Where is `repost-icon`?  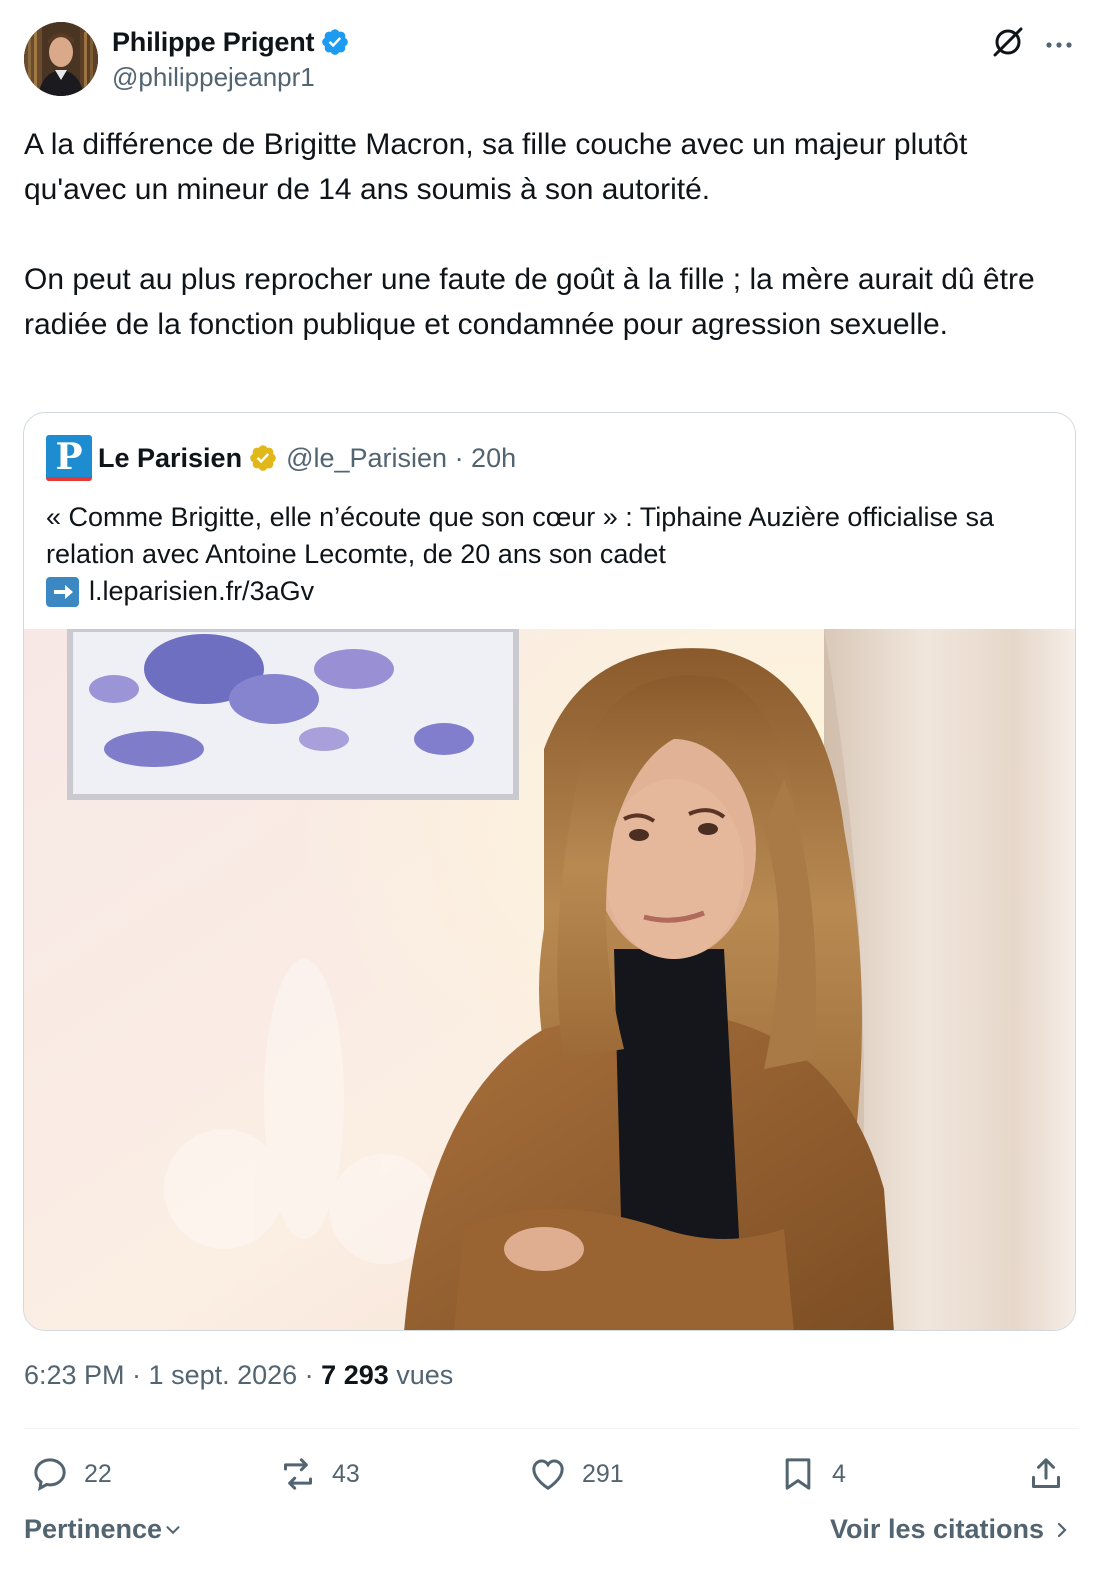 repost-icon is located at coordinates (298, 1474).